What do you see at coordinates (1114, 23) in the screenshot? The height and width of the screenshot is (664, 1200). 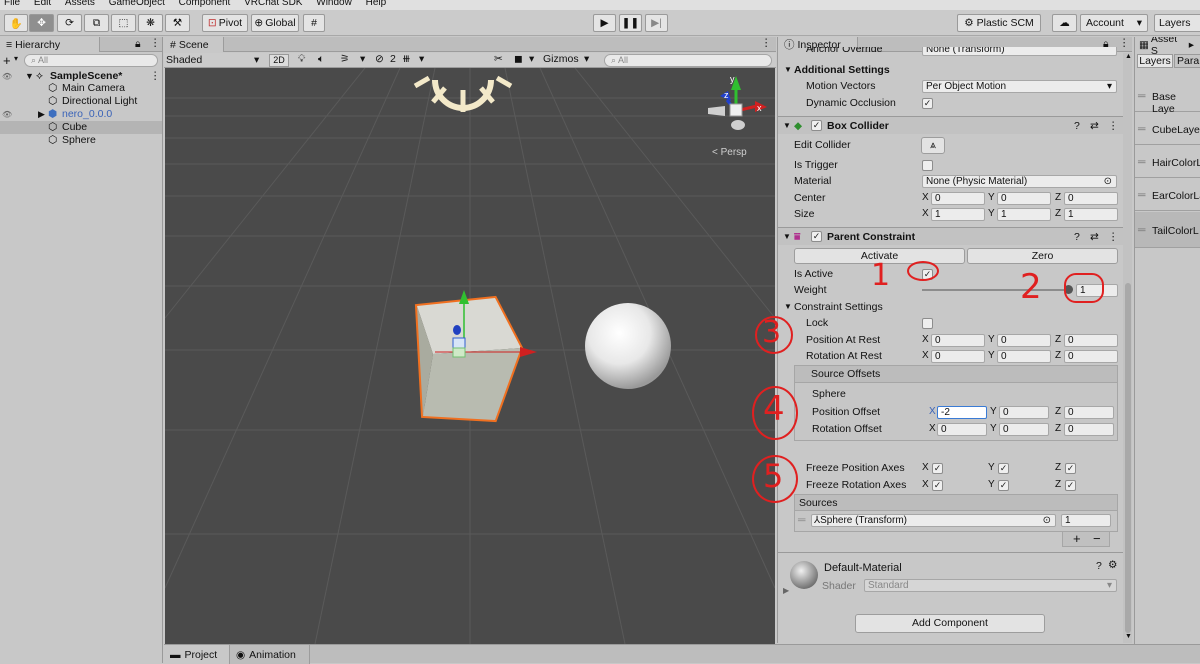 I see `account-dropdown: Account ▾` at bounding box center [1114, 23].